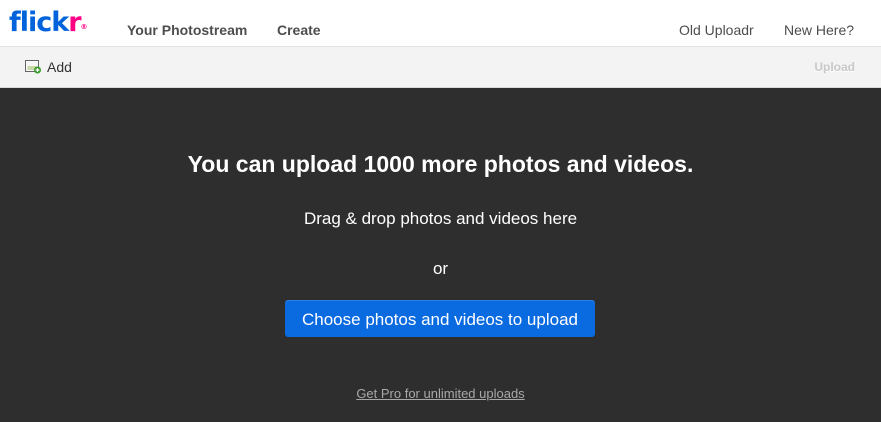 Image resolution: width=881 pixels, height=422 pixels. I want to click on choose-files-button: Choose photos and videos to upload, so click(440, 318).